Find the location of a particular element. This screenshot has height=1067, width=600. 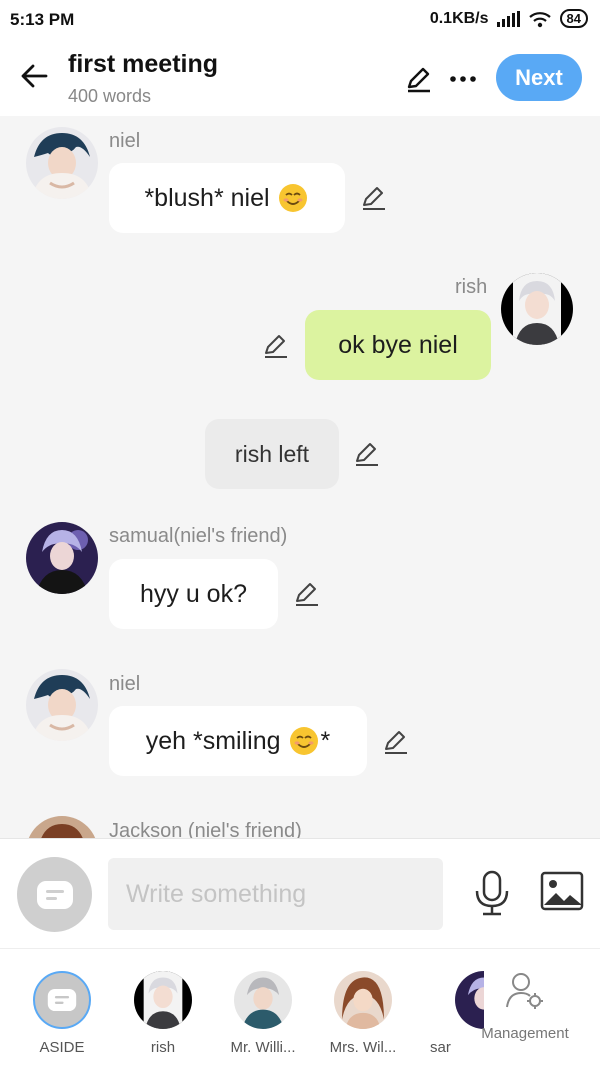

signal-icon is located at coordinates (508, 18).